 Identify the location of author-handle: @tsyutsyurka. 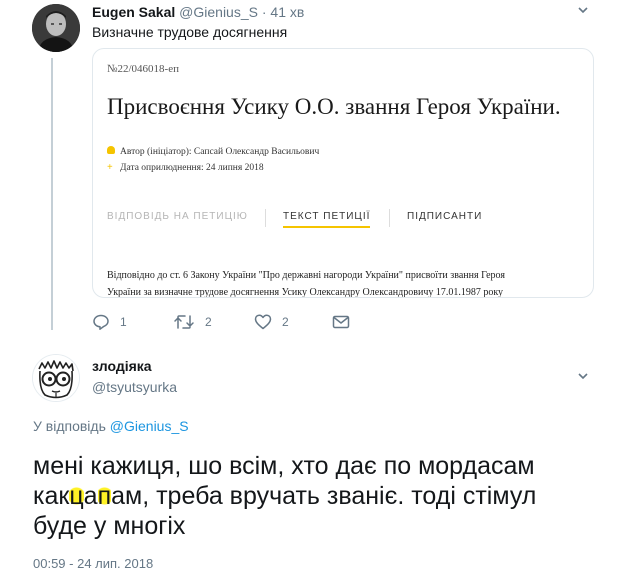
(134, 387).